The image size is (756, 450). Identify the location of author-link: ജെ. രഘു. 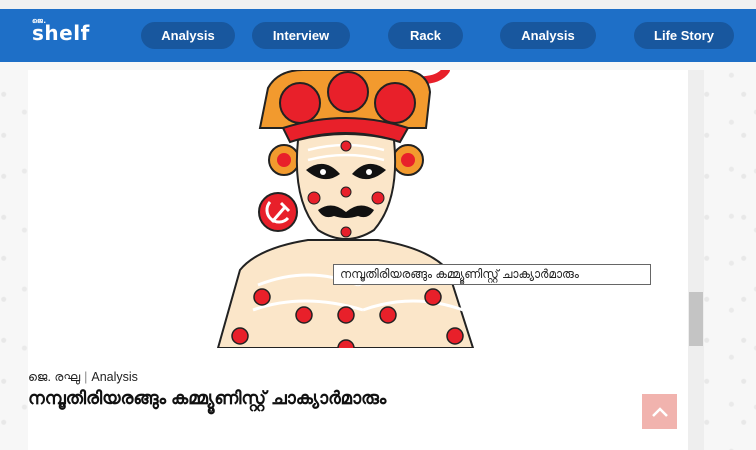
(54, 377).